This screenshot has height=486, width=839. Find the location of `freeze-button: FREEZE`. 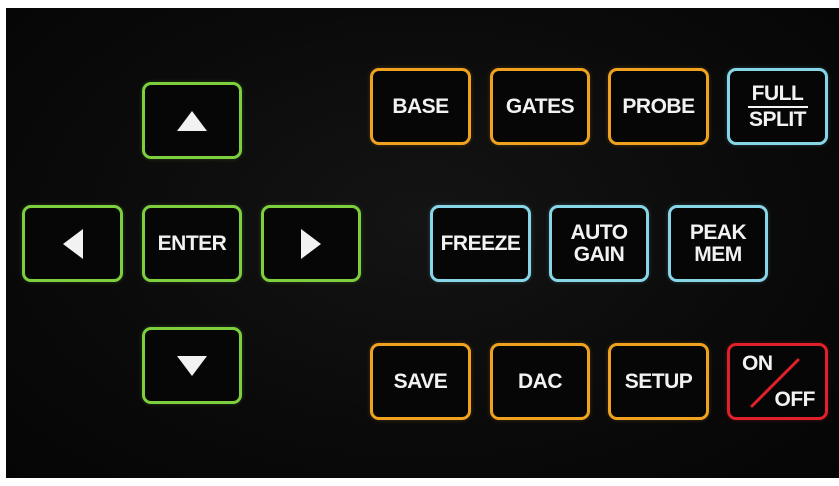

freeze-button: FREEZE is located at coordinates (480, 243).